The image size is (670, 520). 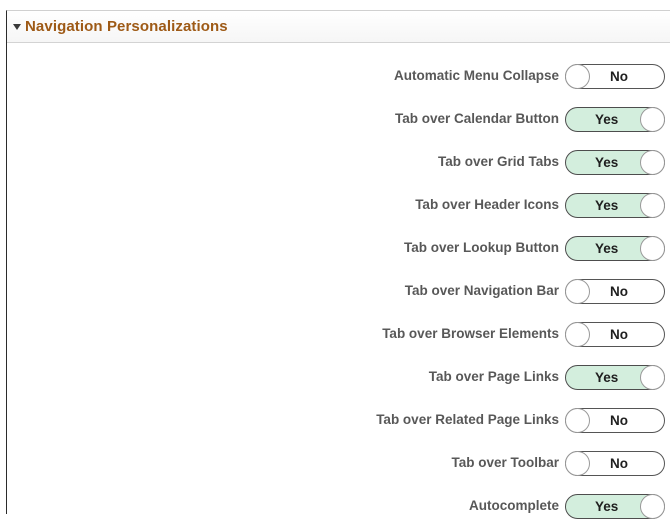 What do you see at coordinates (498, 161) in the screenshot?
I see `setting-label: Tab over Grid Tabs` at bounding box center [498, 161].